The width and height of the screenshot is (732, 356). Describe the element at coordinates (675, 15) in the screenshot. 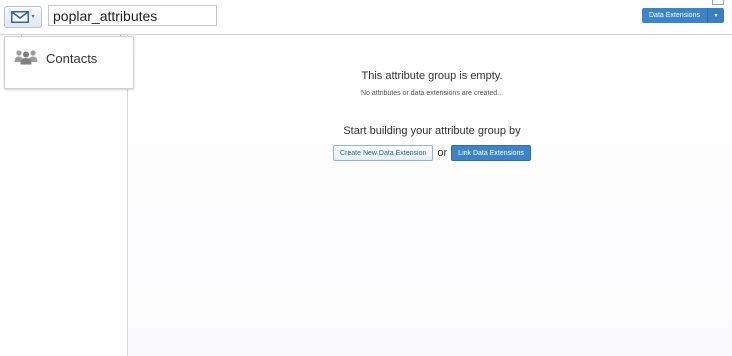

I see `data-extensions-button-label: Data Extensions` at that location.